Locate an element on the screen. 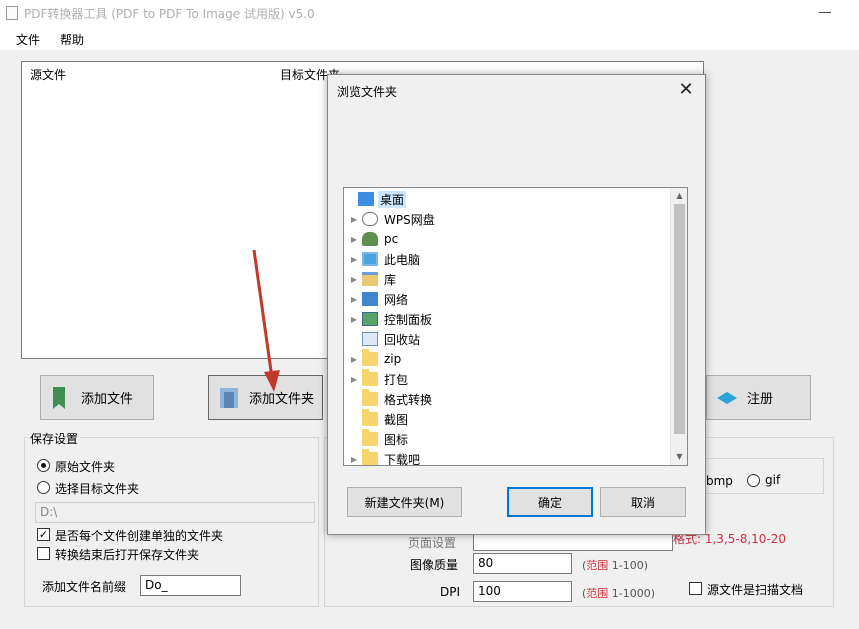  dpi-hint: (范围 1-1000) is located at coordinates (619, 593).